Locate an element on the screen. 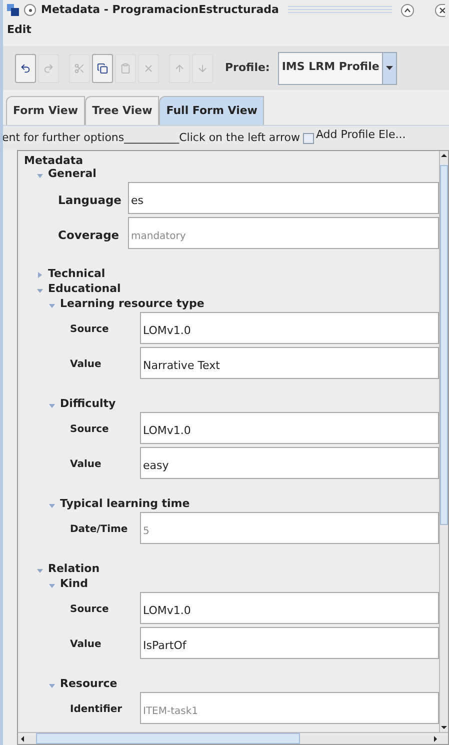 The width and height of the screenshot is (449, 745). collapse-arrow-icon is located at coordinates (40, 274).